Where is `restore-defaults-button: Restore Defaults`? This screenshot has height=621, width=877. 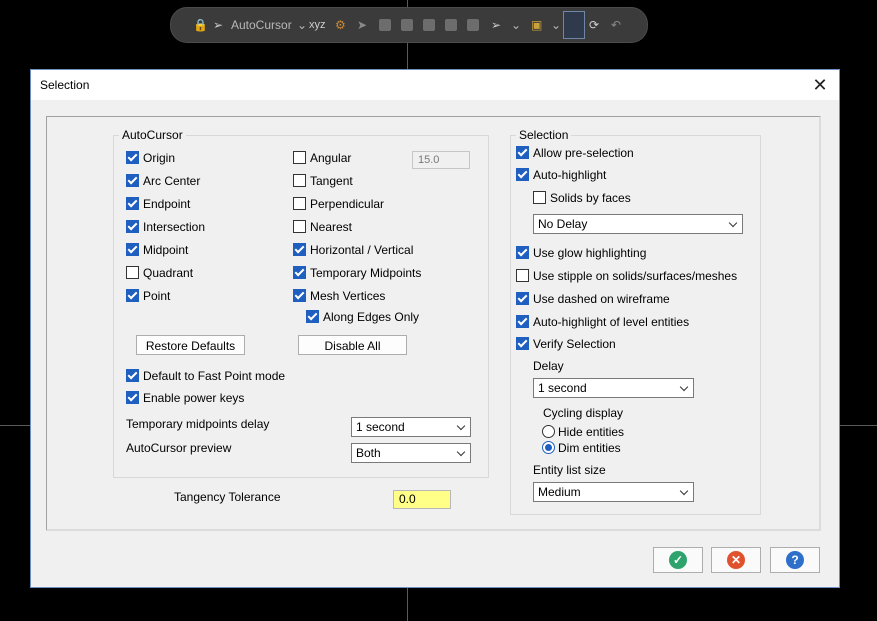 restore-defaults-button: Restore Defaults is located at coordinates (190, 345).